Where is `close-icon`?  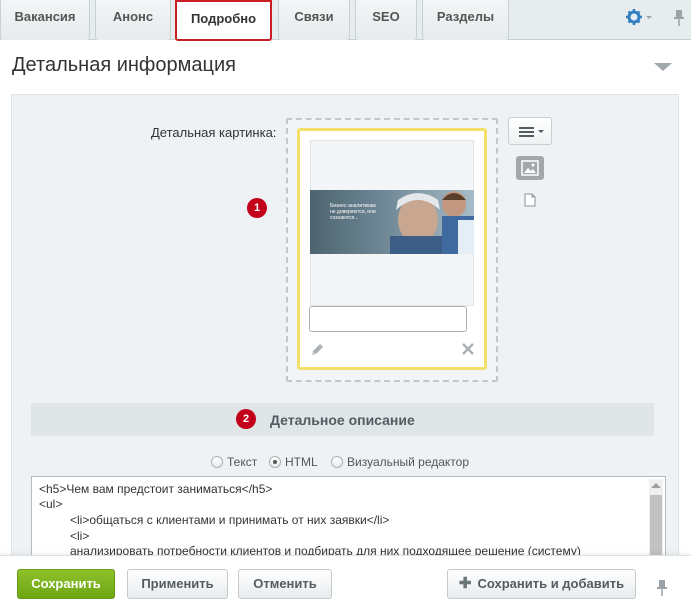
close-icon is located at coordinates (468, 349).